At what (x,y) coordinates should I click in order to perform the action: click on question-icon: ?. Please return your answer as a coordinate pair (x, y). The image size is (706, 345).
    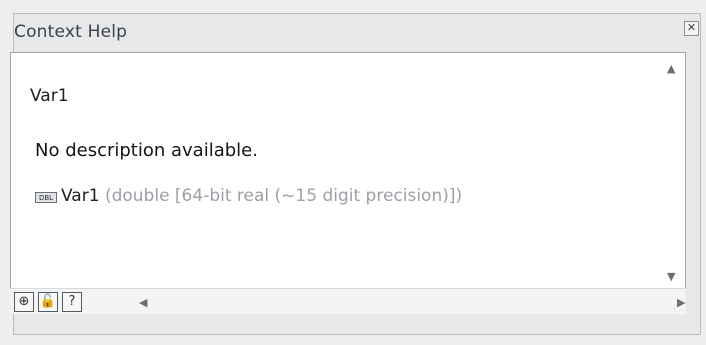
    Looking at the image, I should click on (72, 301).